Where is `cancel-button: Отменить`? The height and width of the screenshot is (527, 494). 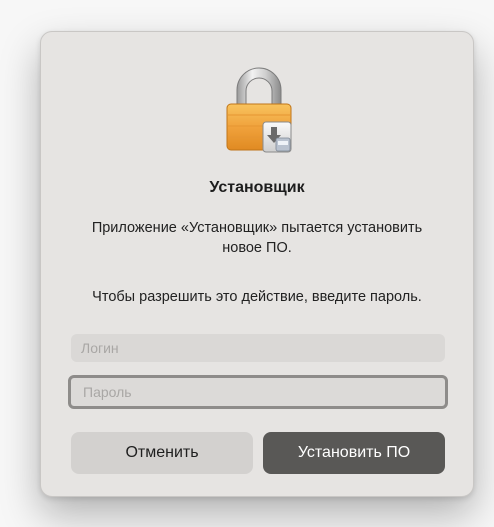
cancel-button: Отменить is located at coordinates (162, 453).